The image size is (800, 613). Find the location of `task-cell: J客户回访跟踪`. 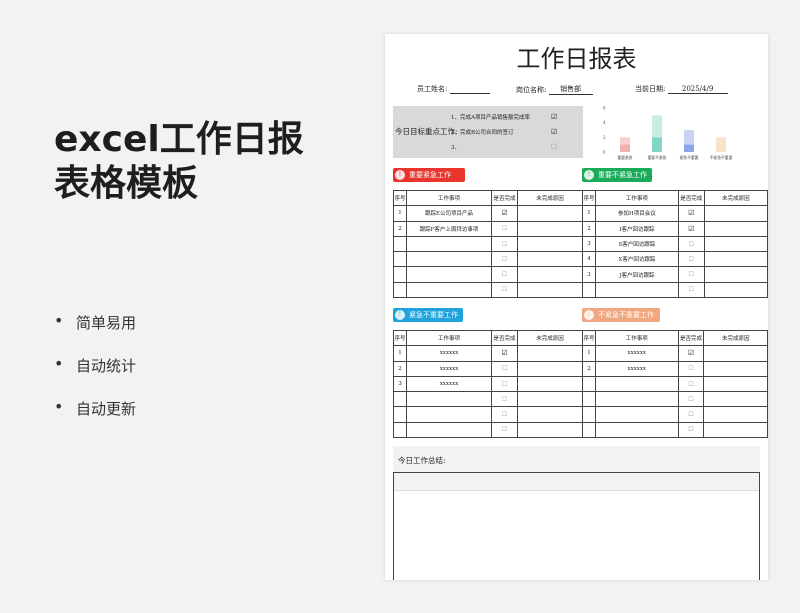

task-cell: J客户回访跟踪 is located at coordinates (636, 274).